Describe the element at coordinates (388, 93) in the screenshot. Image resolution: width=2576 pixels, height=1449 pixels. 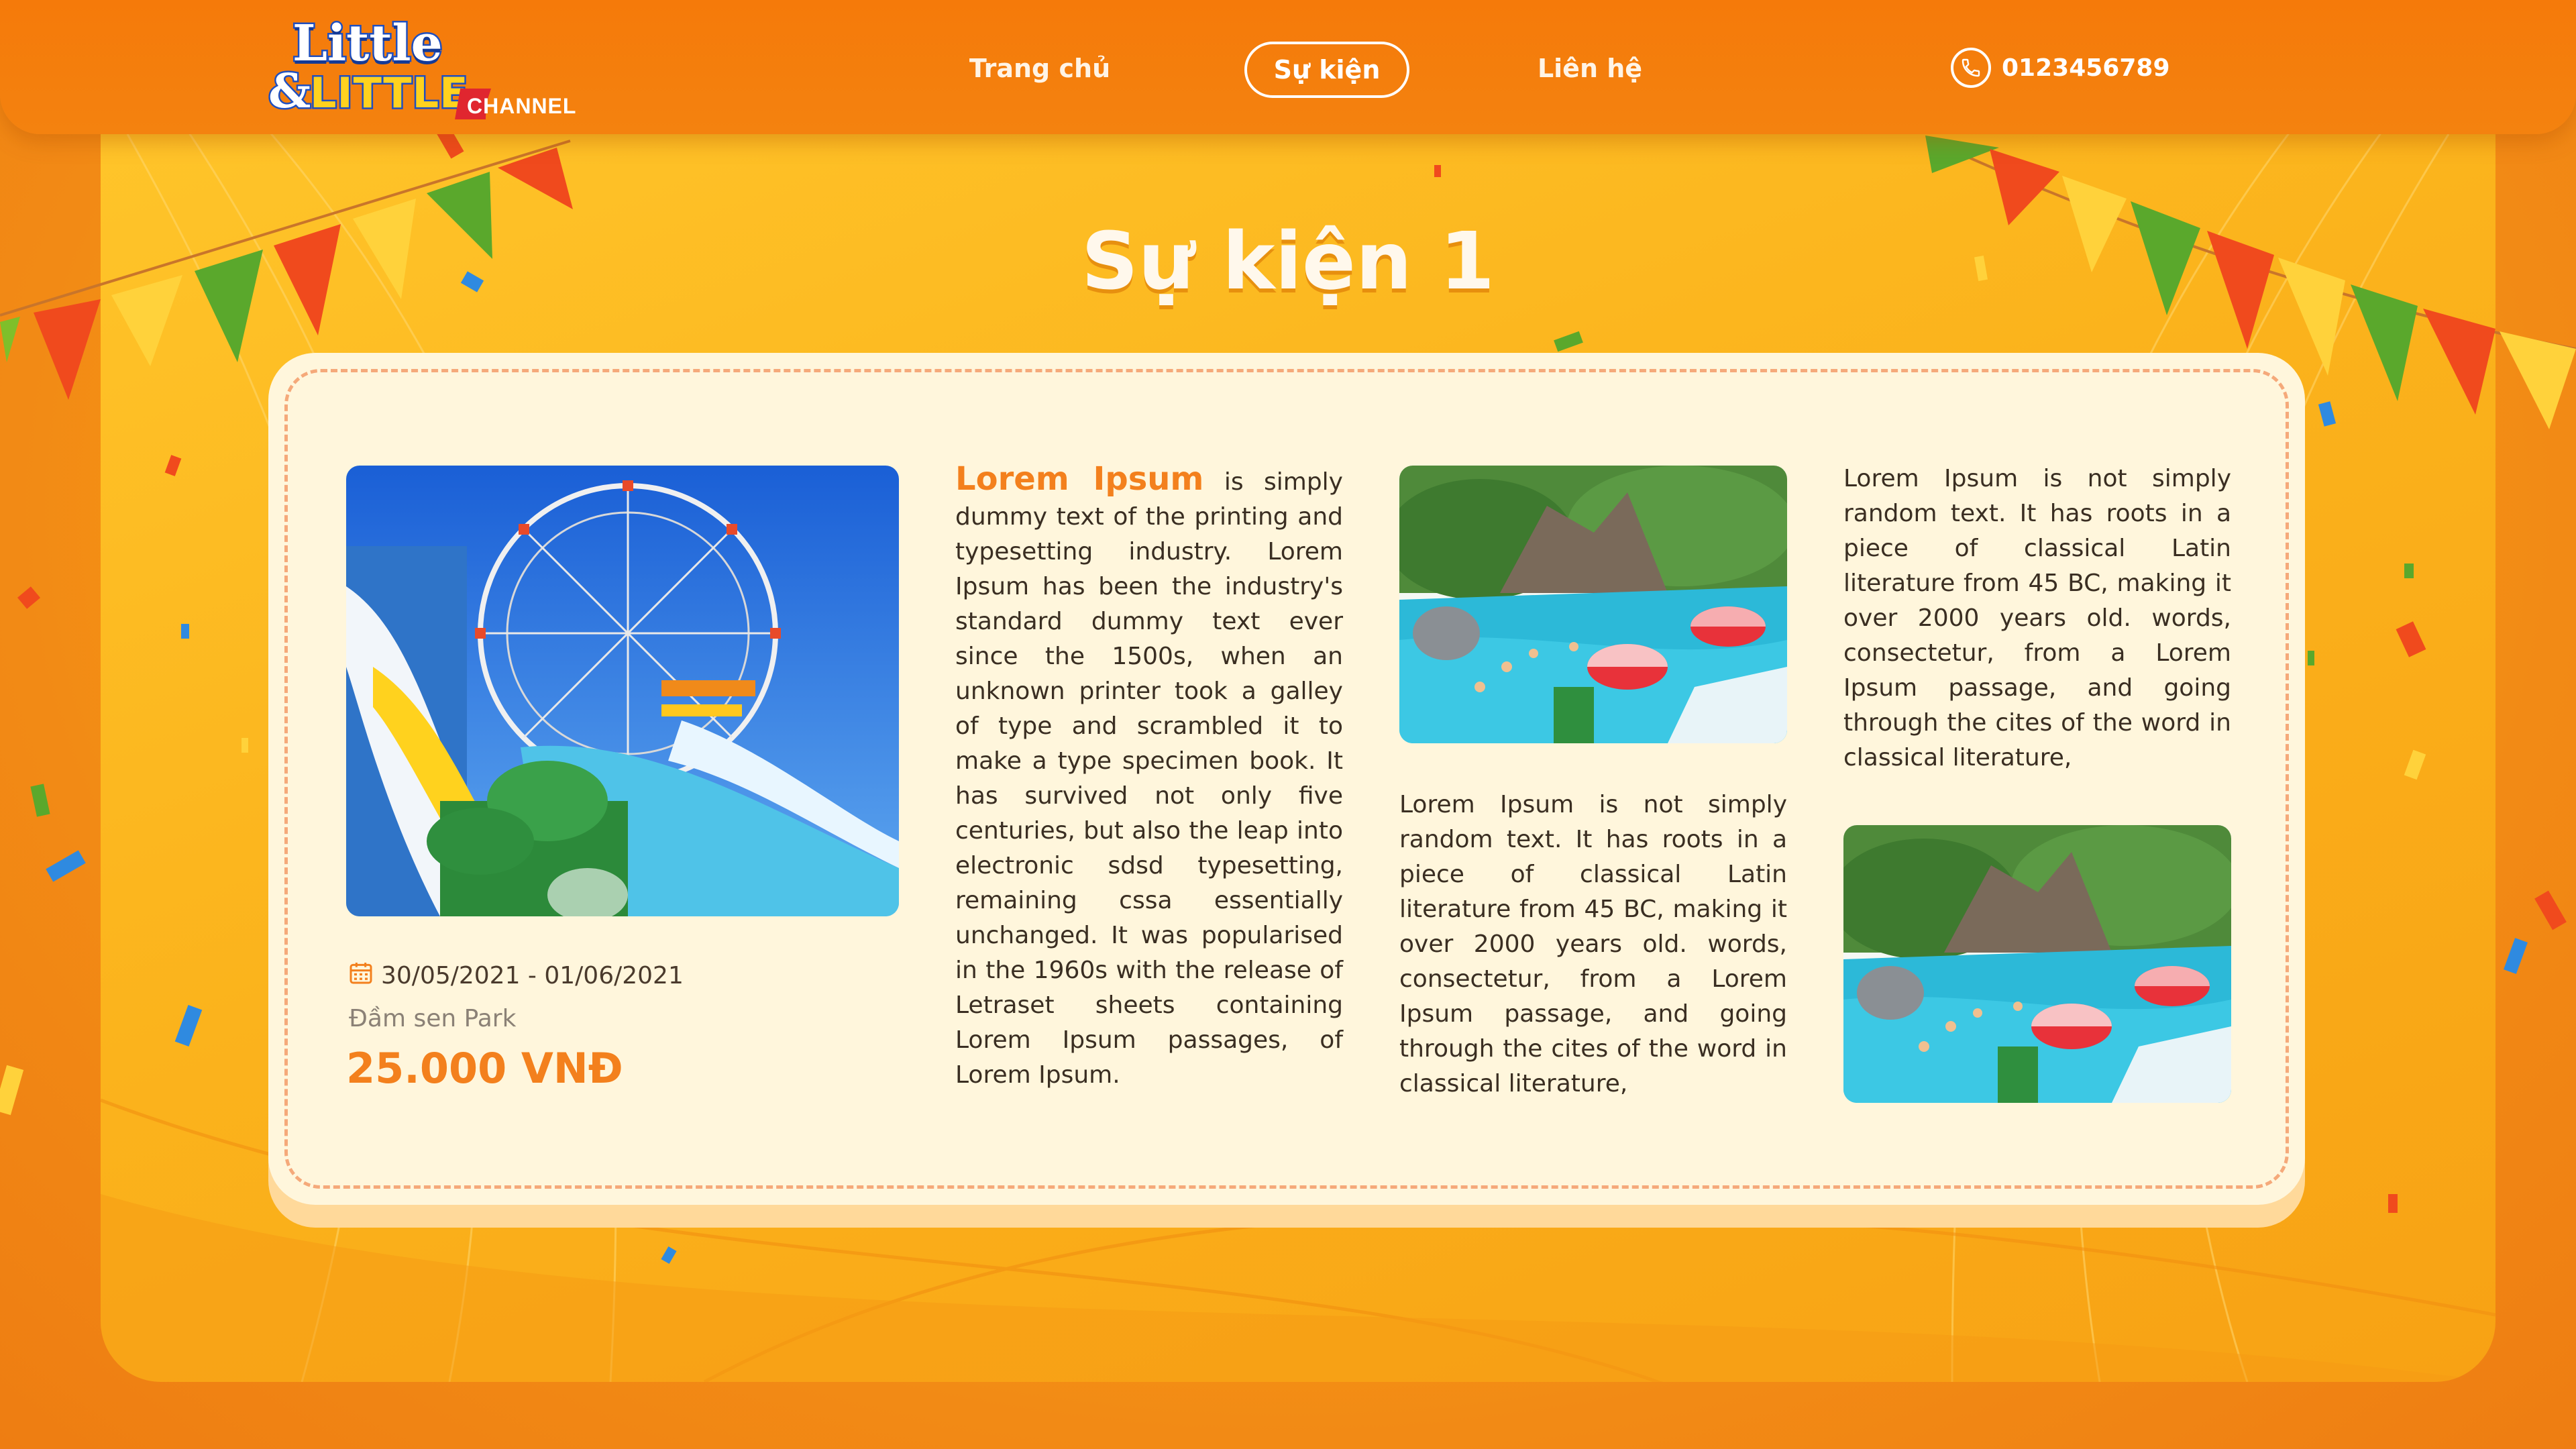
I see `logo-text-big: LITTLE` at that location.